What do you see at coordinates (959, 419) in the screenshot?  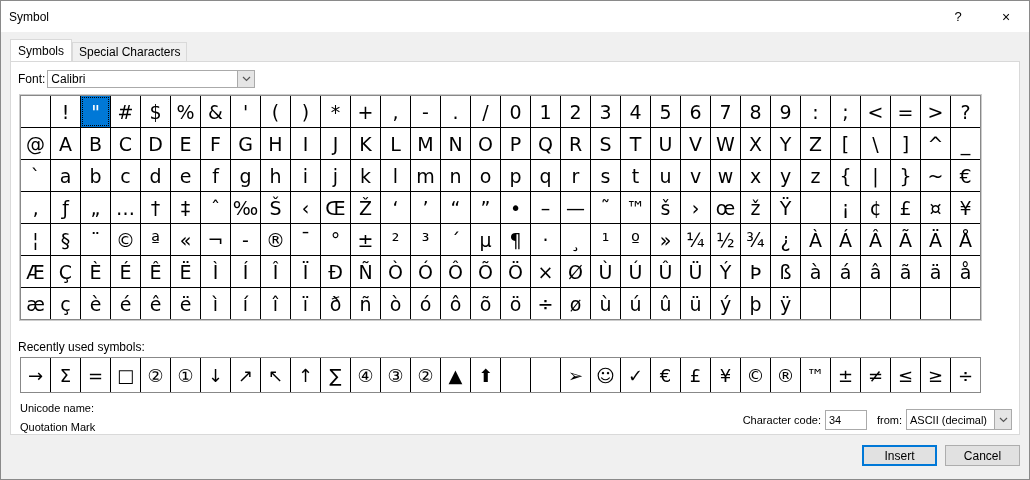 I see `from-dropdown: ASCII (decimal)` at bounding box center [959, 419].